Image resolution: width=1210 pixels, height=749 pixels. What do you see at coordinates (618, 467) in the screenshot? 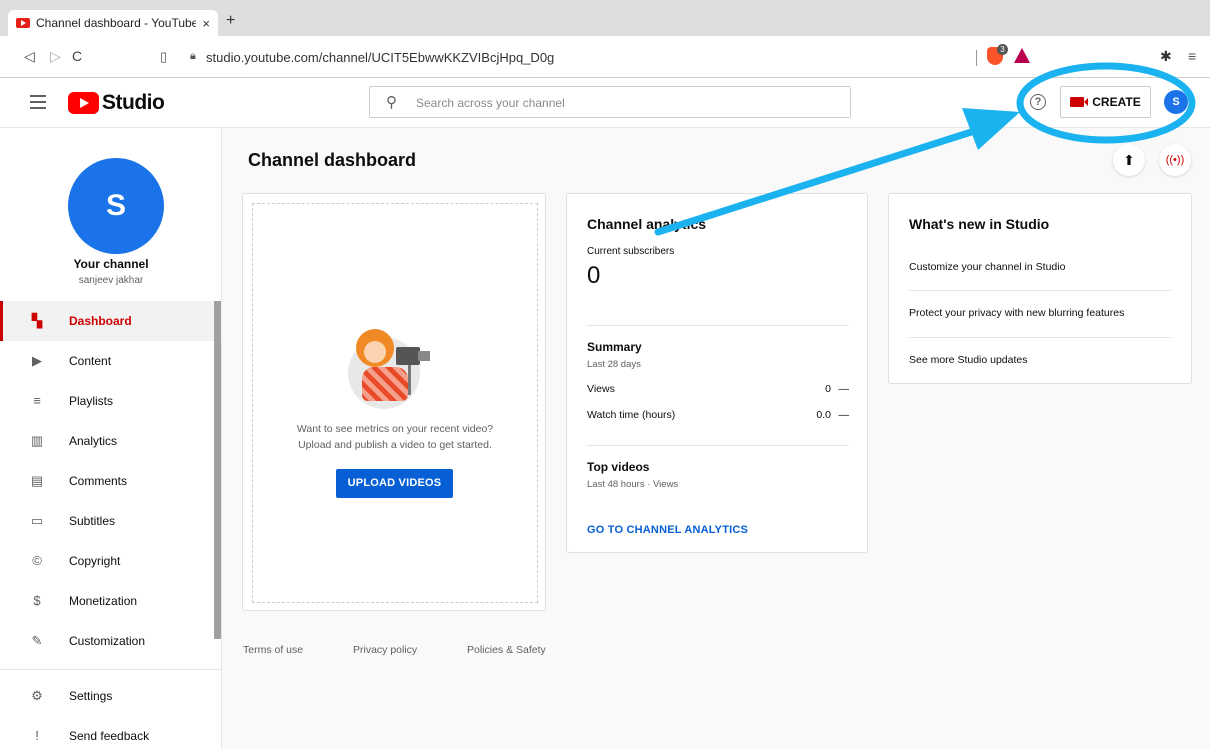
I see `top-videos-title: Top videos` at bounding box center [618, 467].